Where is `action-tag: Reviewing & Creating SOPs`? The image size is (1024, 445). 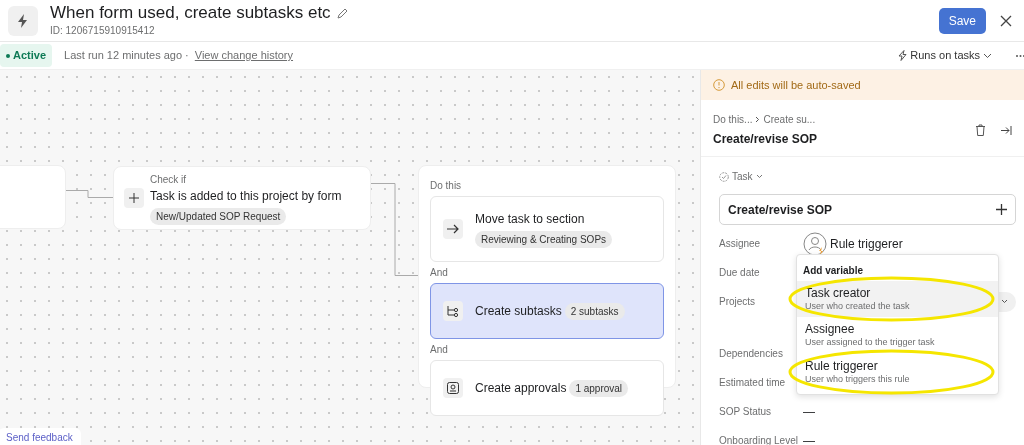
action-tag: Reviewing & Creating SOPs is located at coordinates (544, 239).